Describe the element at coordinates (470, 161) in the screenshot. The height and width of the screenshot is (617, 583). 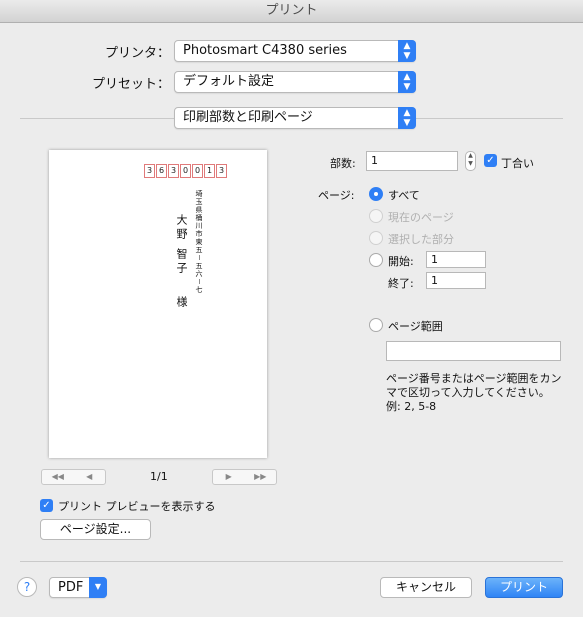
I see `copies-stepper: ▲ ▼` at that location.